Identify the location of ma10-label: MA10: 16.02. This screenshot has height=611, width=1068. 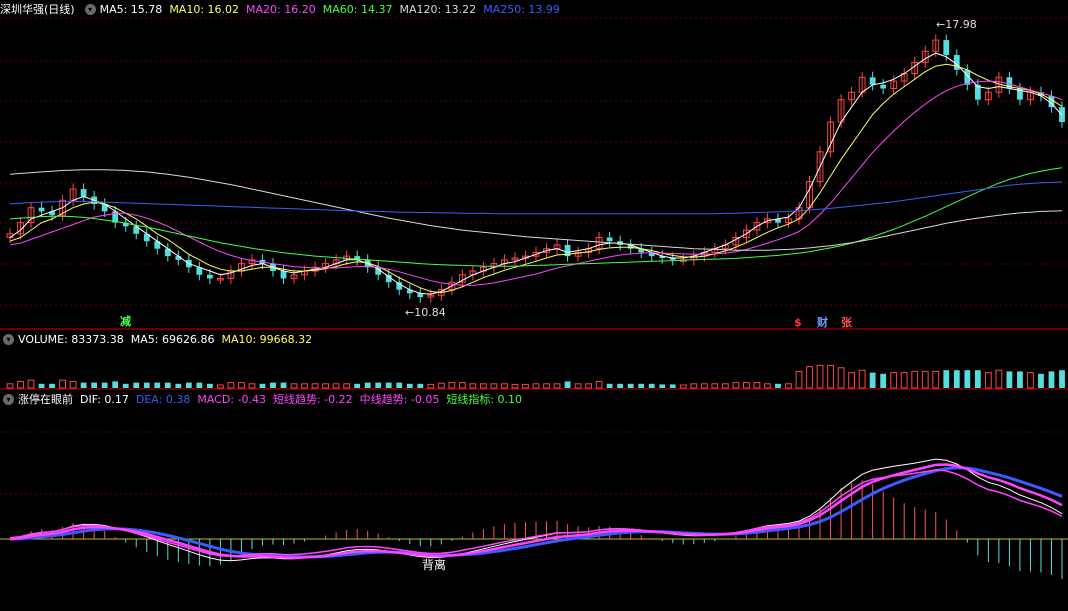
(204, 9).